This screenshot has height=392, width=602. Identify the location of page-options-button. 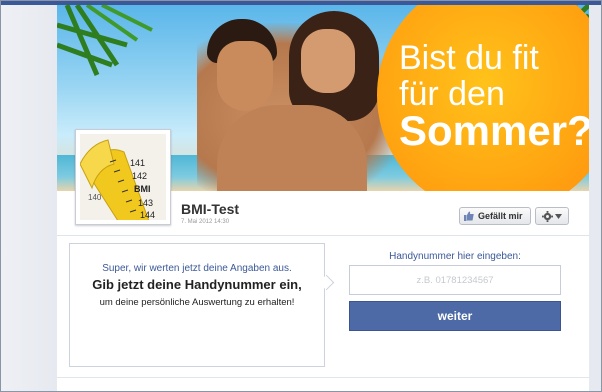
(552, 216).